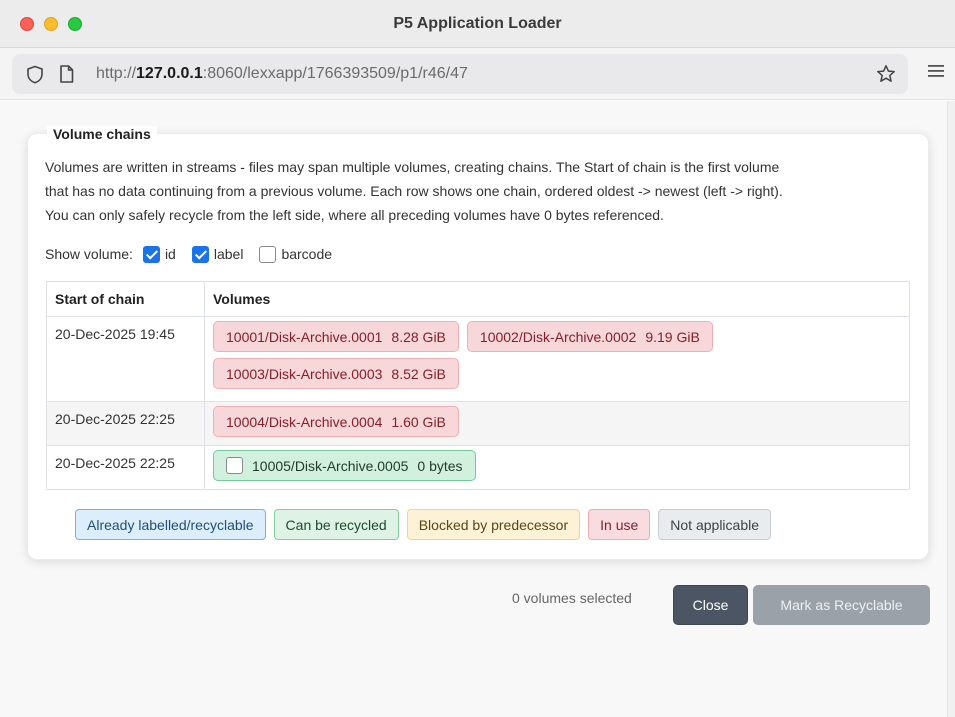 The height and width of the screenshot is (717, 955). I want to click on table-header-row: Start of chain Volumes, so click(478, 299).